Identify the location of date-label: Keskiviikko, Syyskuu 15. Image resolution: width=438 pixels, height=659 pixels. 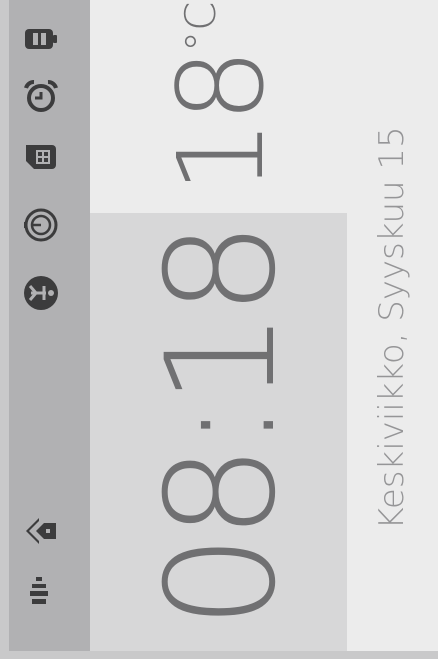
(392, 328).